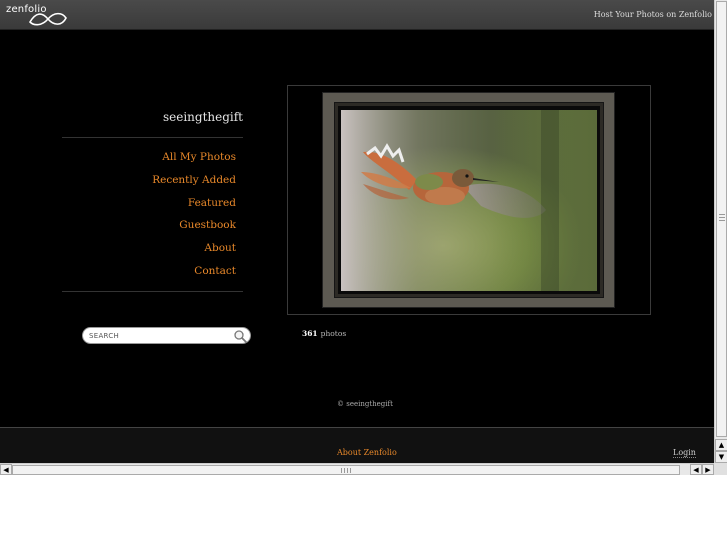  I want to click on vertical-scroll-thumb, so click(721, 219).